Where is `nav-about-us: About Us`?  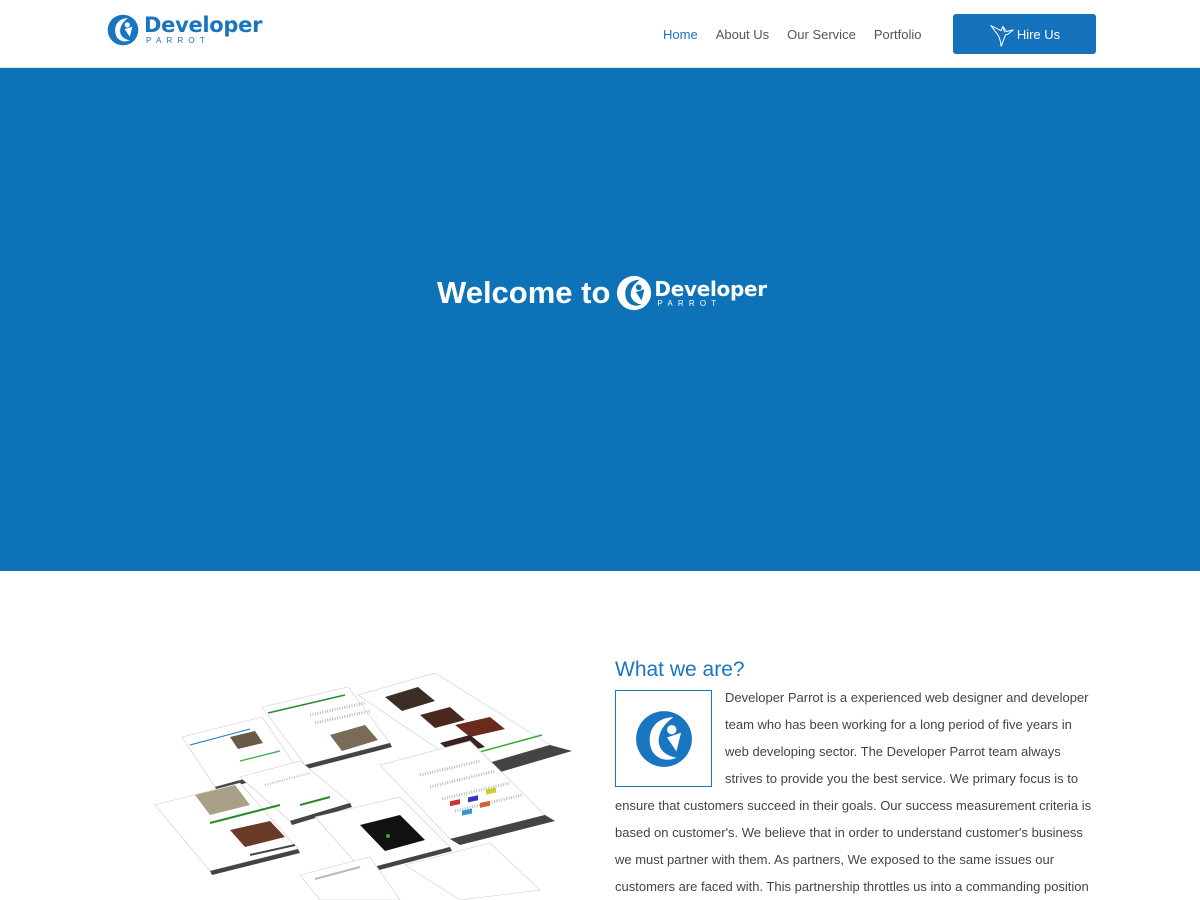 nav-about-us: About Us is located at coordinates (742, 34).